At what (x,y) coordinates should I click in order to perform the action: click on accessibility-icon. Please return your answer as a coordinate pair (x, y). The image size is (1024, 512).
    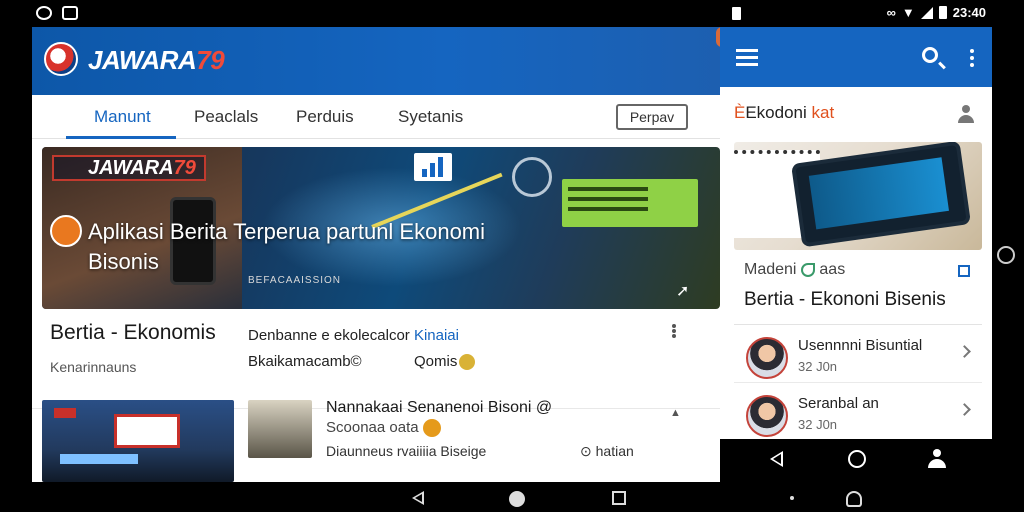
    Looking at the image, I should click on (854, 499).